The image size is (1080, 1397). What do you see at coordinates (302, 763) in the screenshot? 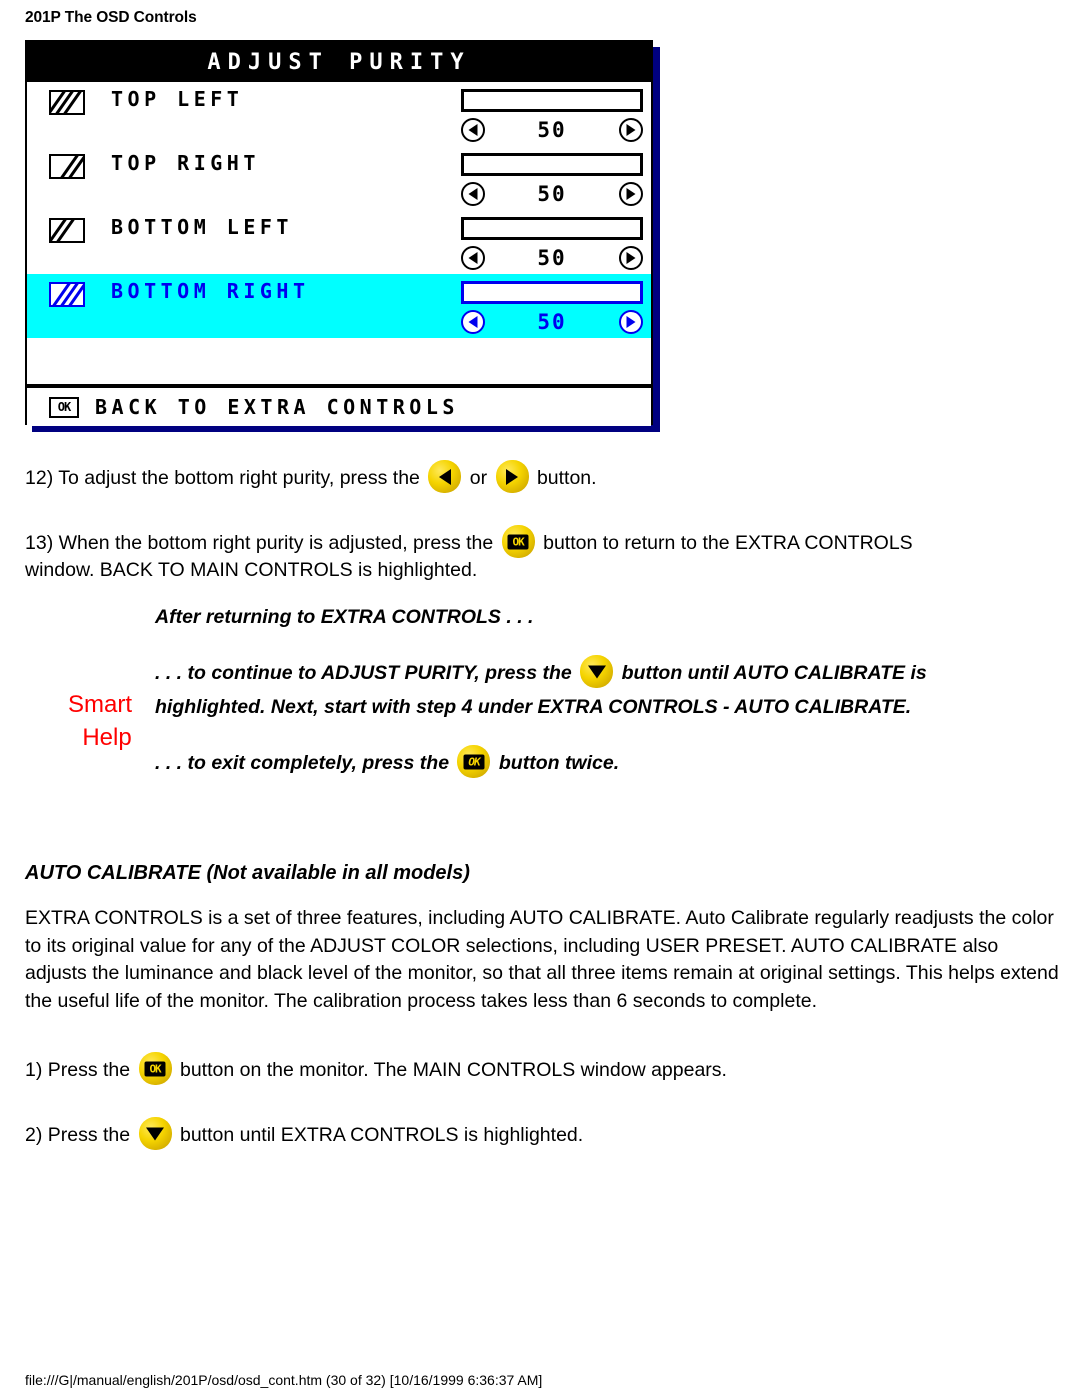
I see `smart-help-tip-2-a: . . . to exit completely, press the` at bounding box center [302, 763].